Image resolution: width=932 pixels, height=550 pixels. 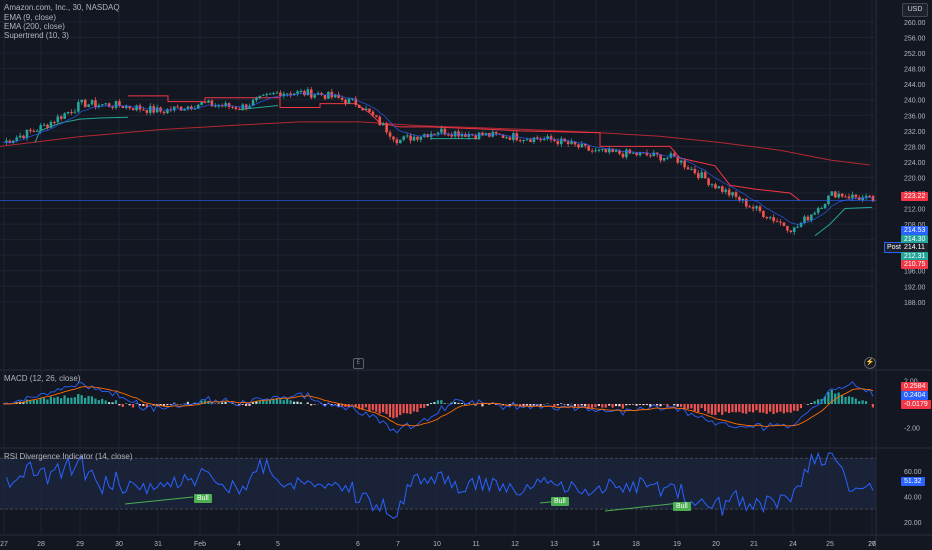 What do you see at coordinates (358, 363) in the screenshot?
I see `e-icon: E` at bounding box center [358, 363].